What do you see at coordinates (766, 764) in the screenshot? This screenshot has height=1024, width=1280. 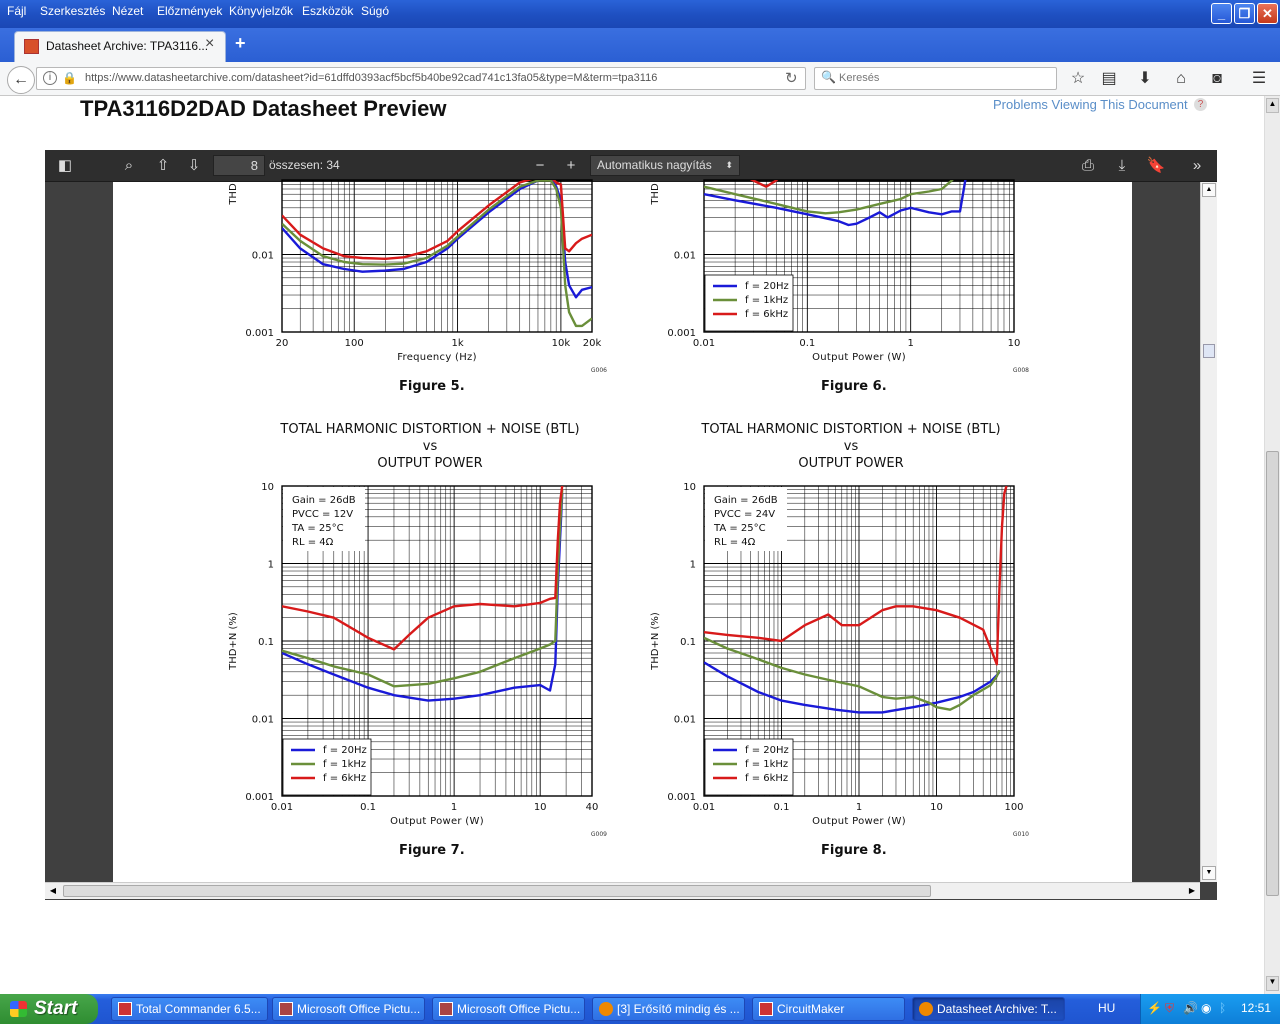 I see `fig8-legend-label: f = 1kHz` at bounding box center [766, 764].